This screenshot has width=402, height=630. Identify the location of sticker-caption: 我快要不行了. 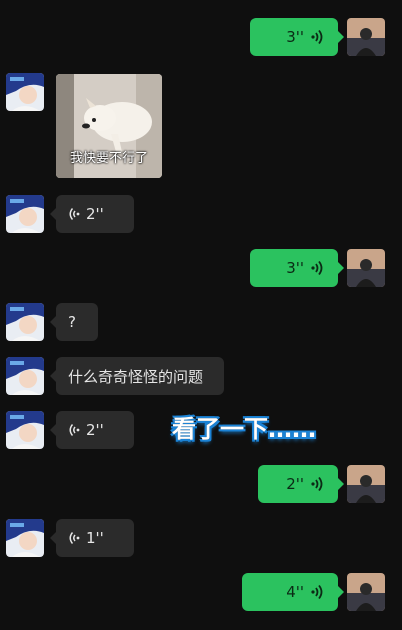
(108, 158).